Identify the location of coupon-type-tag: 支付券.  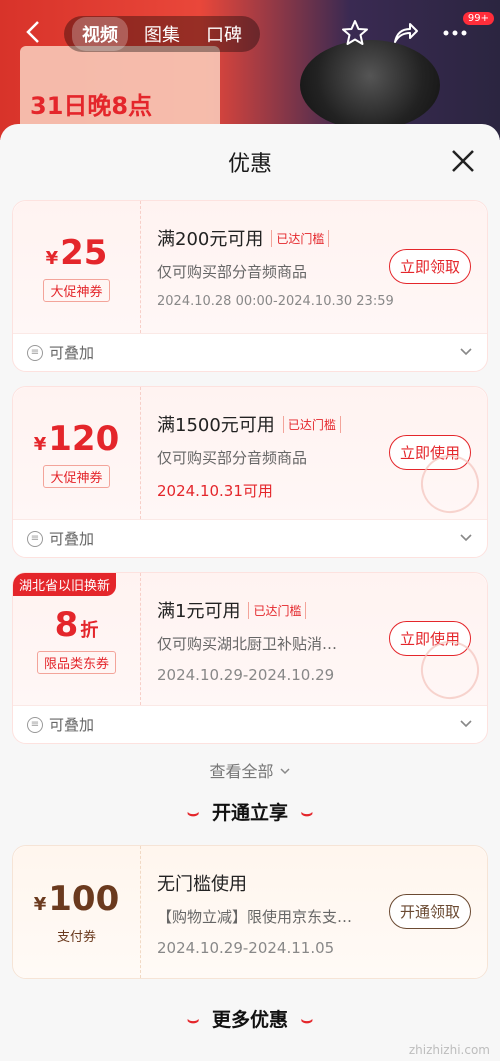
(76, 937).